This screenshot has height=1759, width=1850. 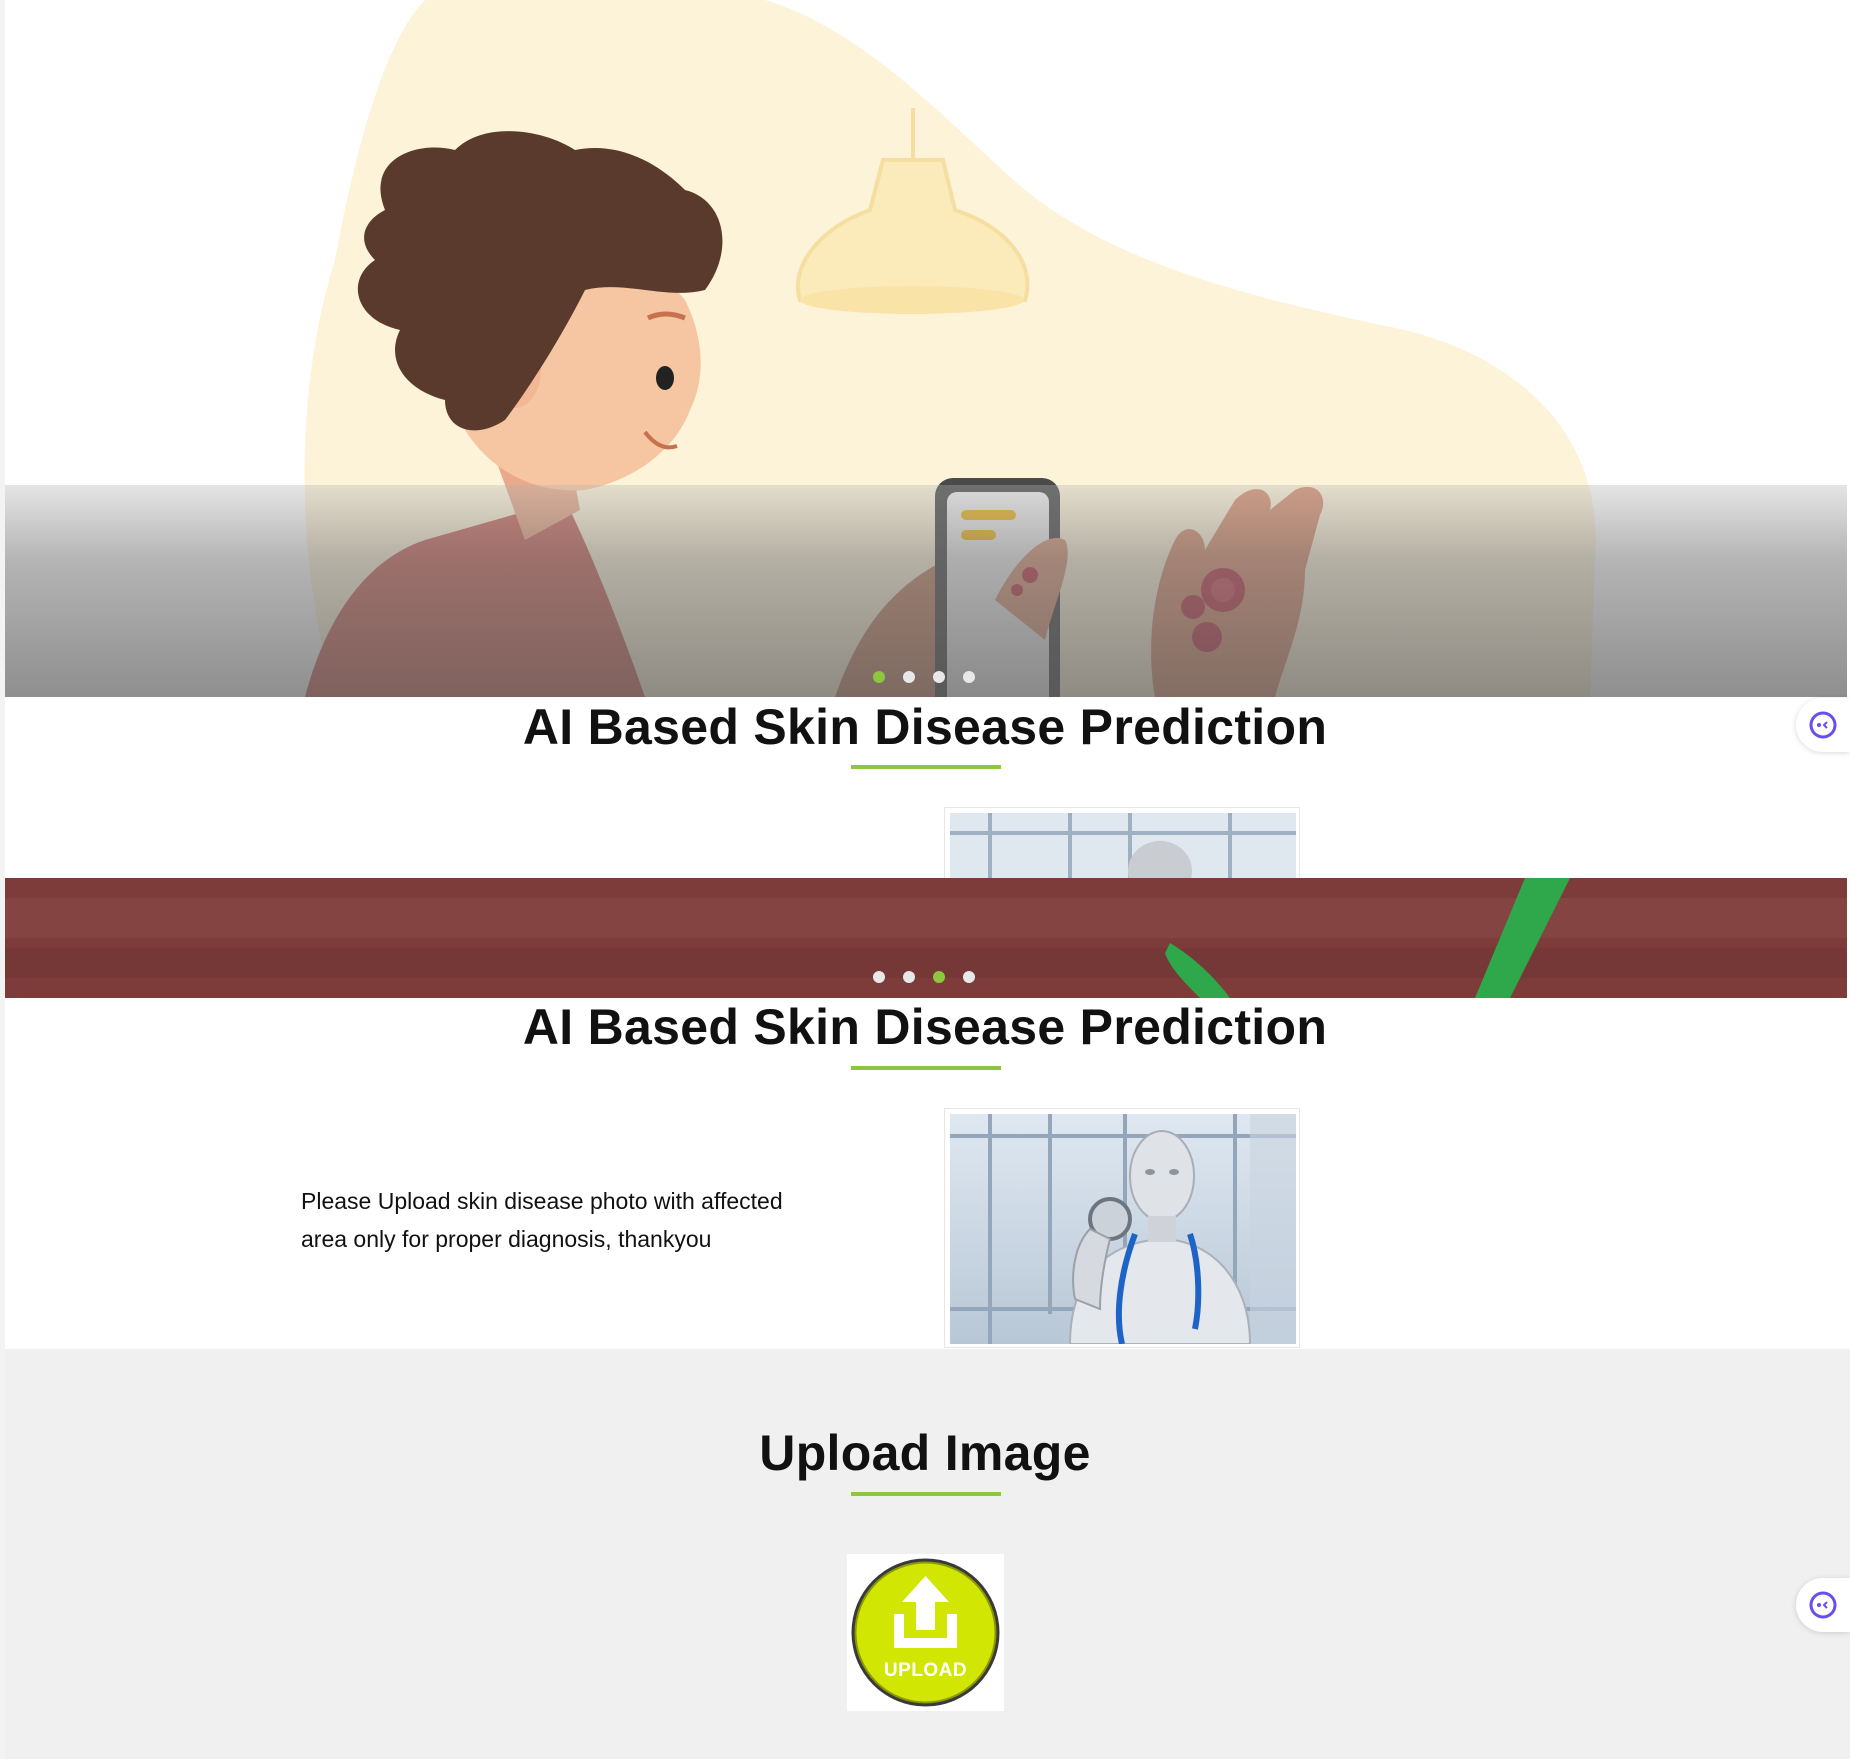 I want to click on upload-button: UPLOAD, so click(x=925, y=1632).